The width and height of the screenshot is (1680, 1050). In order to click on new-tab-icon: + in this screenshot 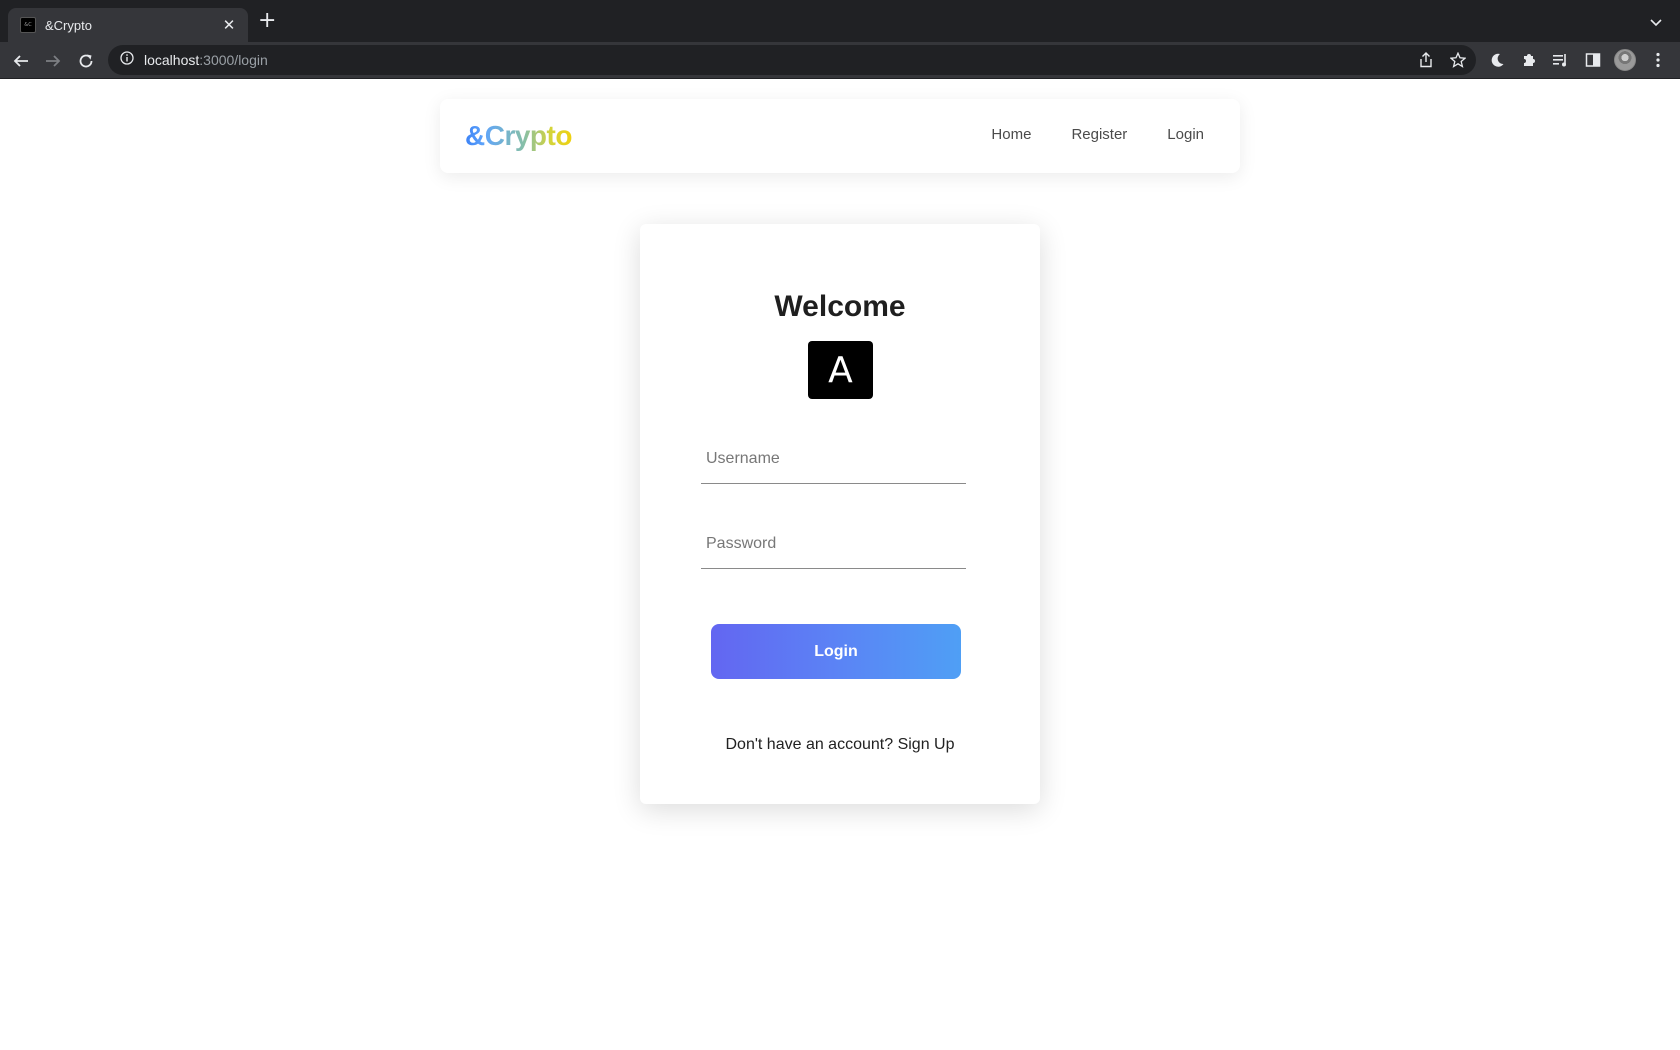, I will do `click(267, 21)`.